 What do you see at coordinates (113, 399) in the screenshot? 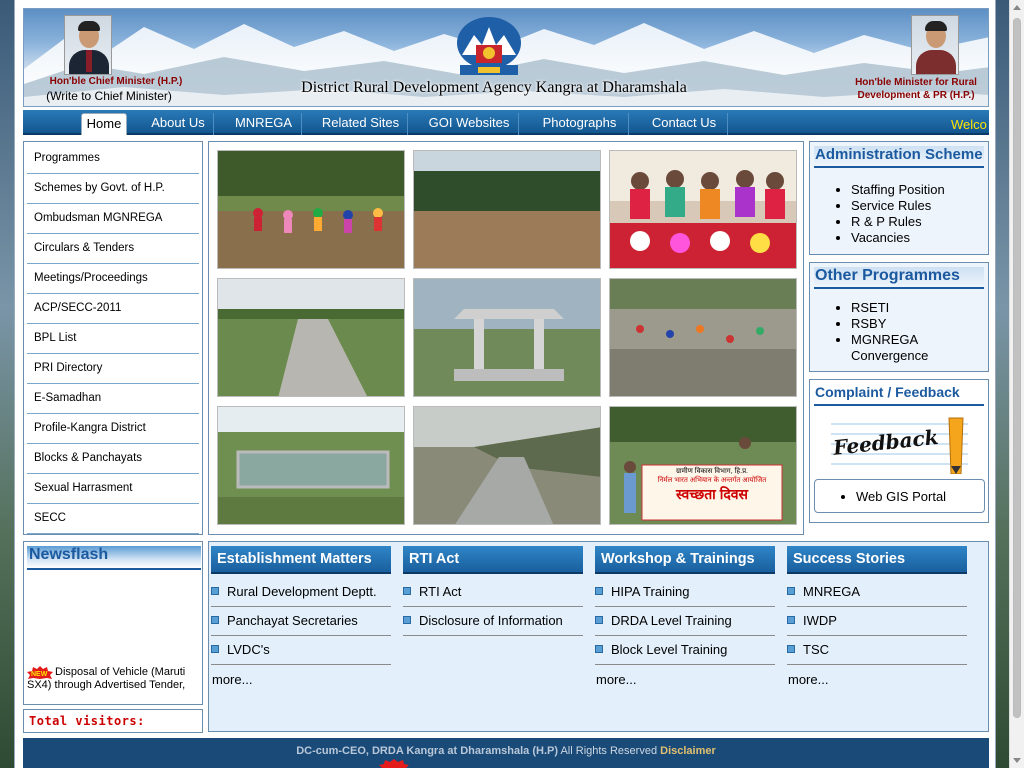
I see `sidebar-item-e-samadhan: E-Samadhan` at bounding box center [113, 399].